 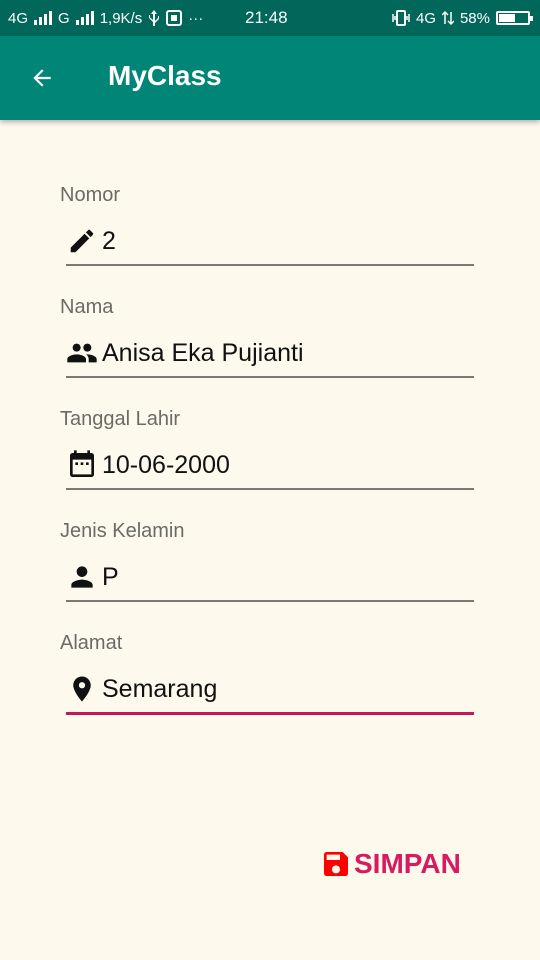 I want to click on battery-percent: 58%, so click(x=474, y=18).